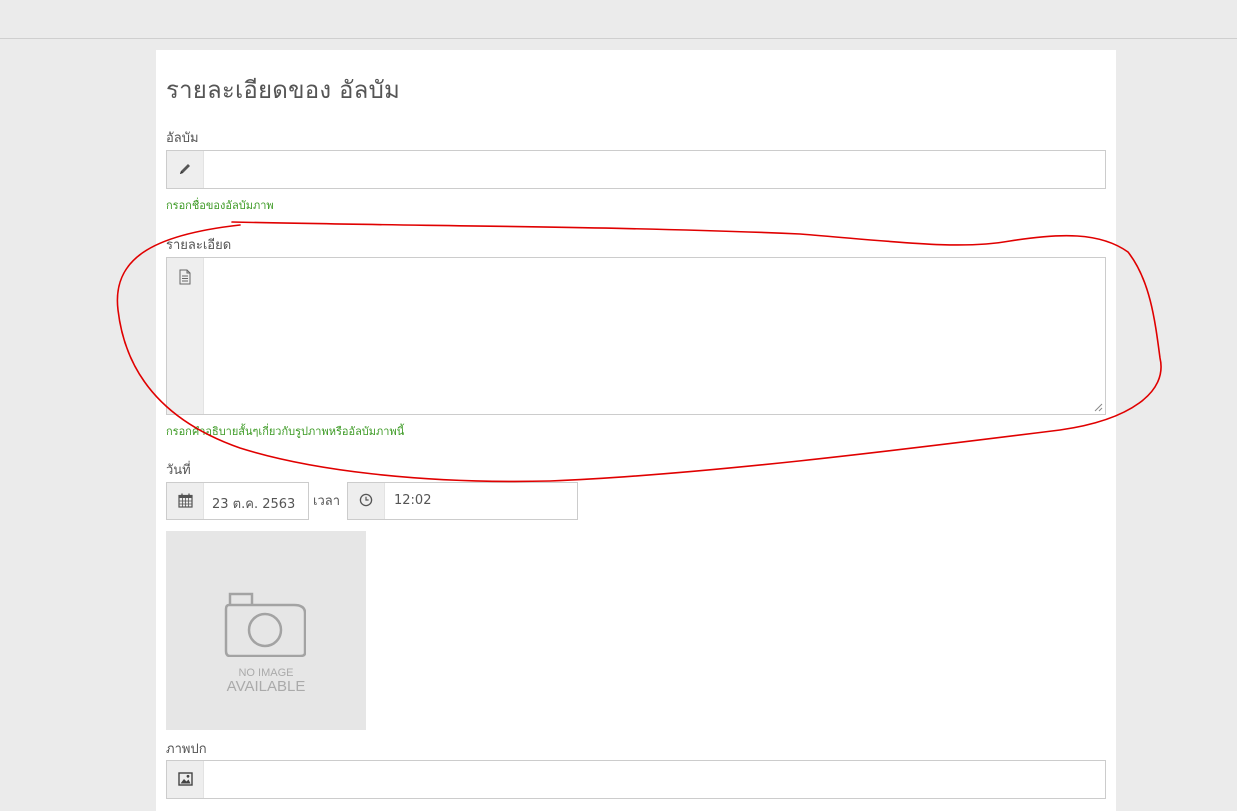 The width and height of the screenshot is (1237, 811). What do you see at coordinates (182, 138) in the screenshot?
I see `album-label: อัลบัม` at bounding box center [182, 138].